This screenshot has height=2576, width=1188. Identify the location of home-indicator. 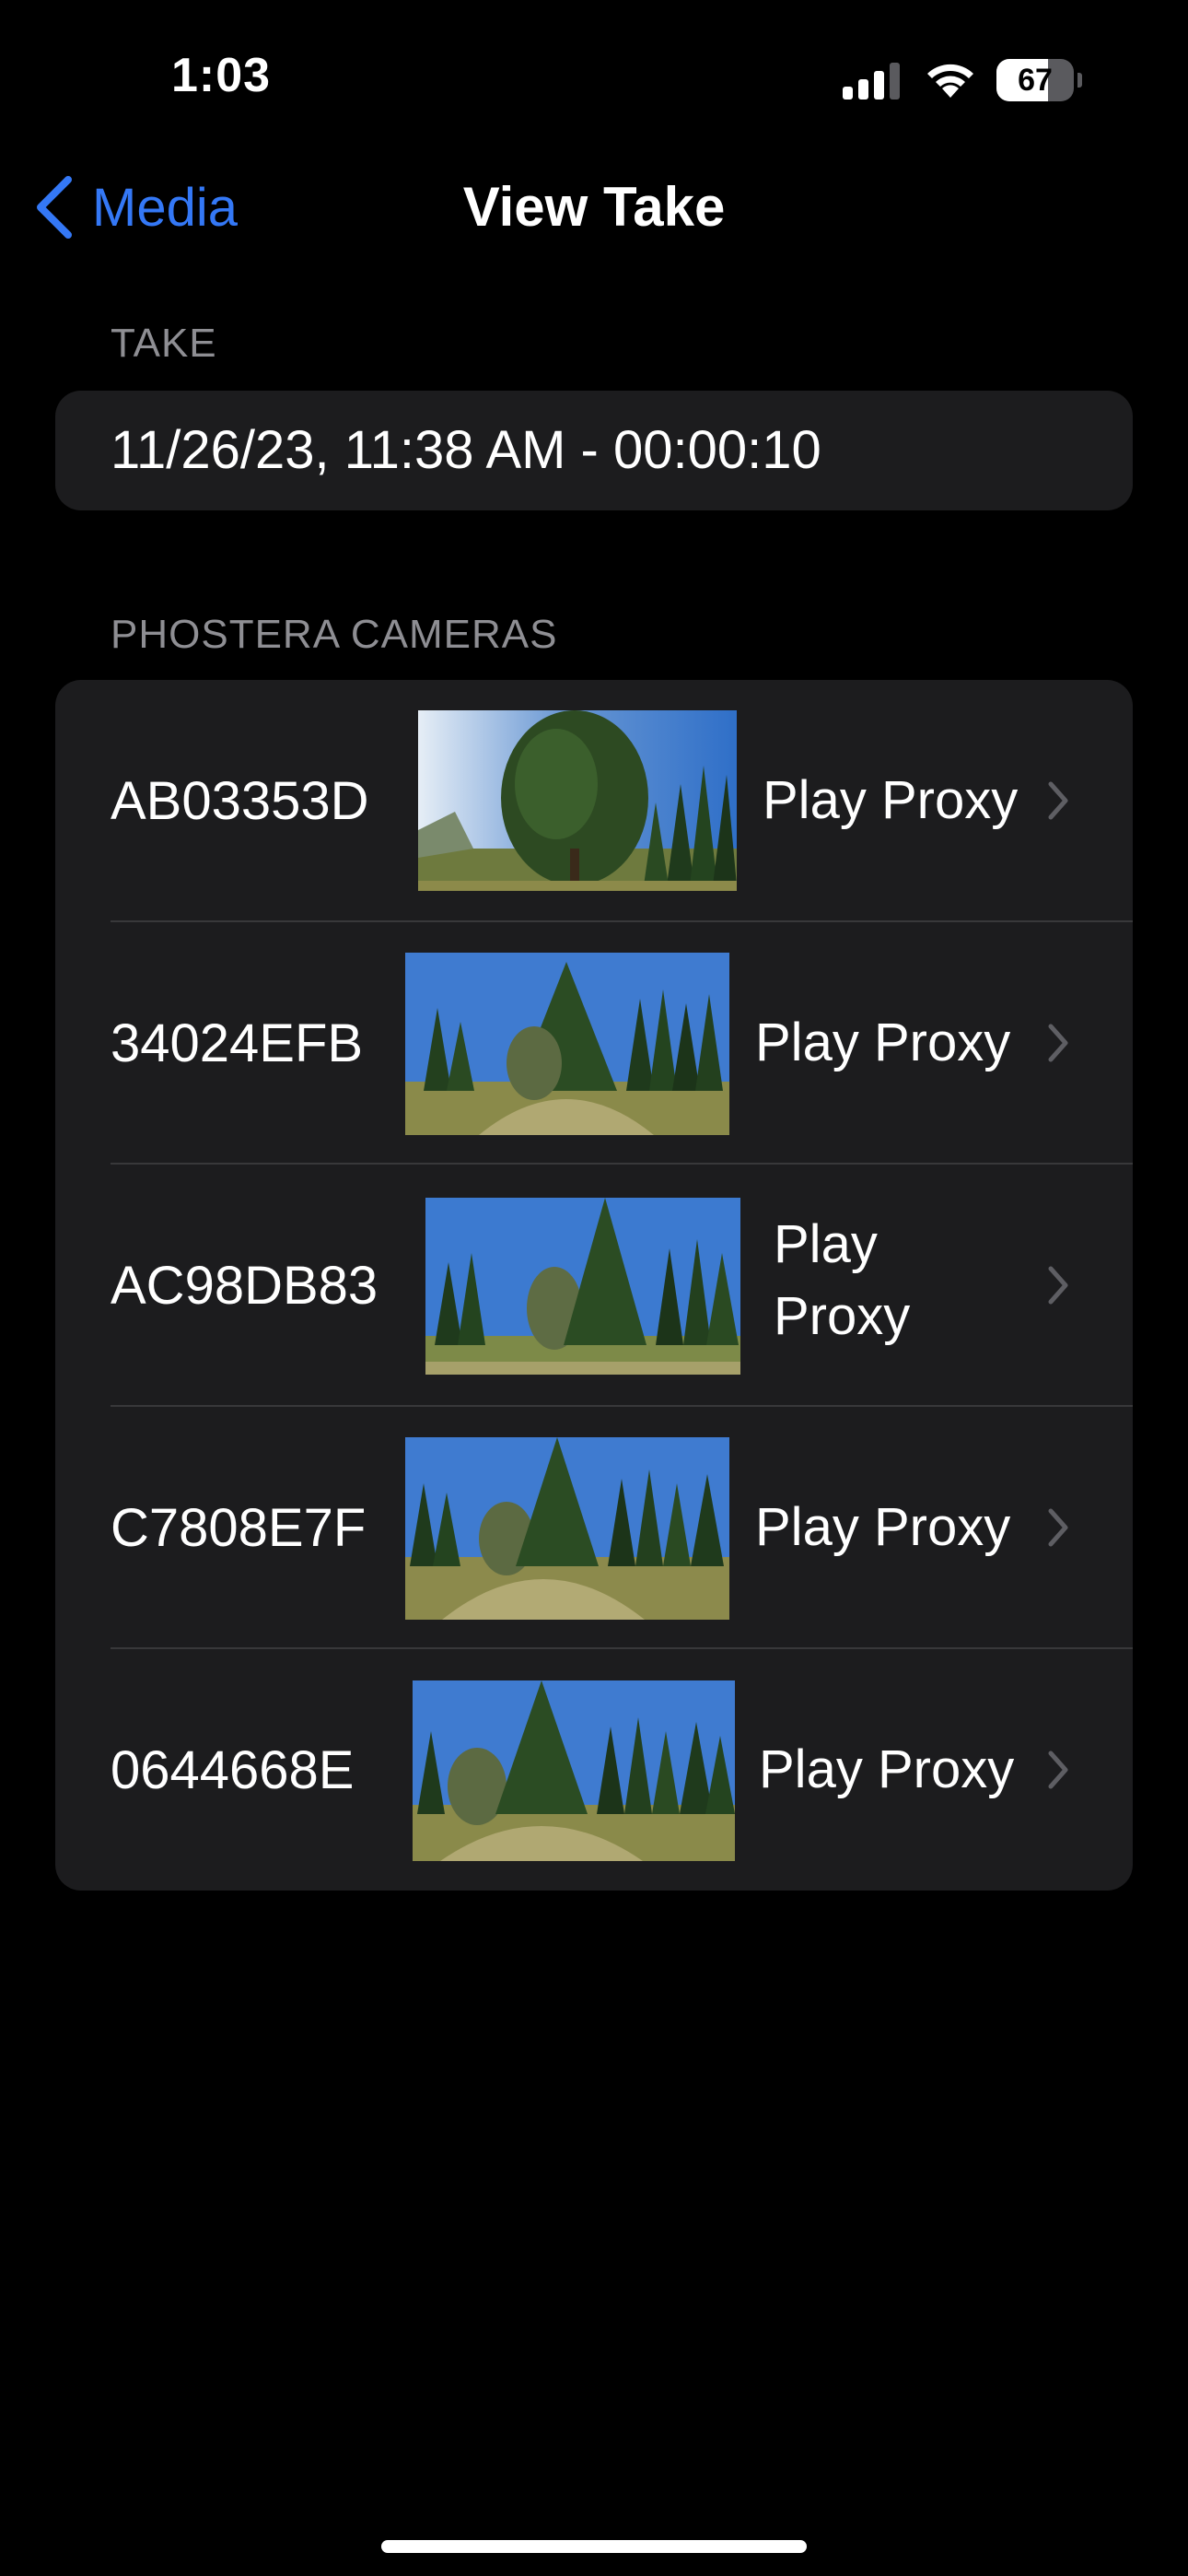
(594, 2546).